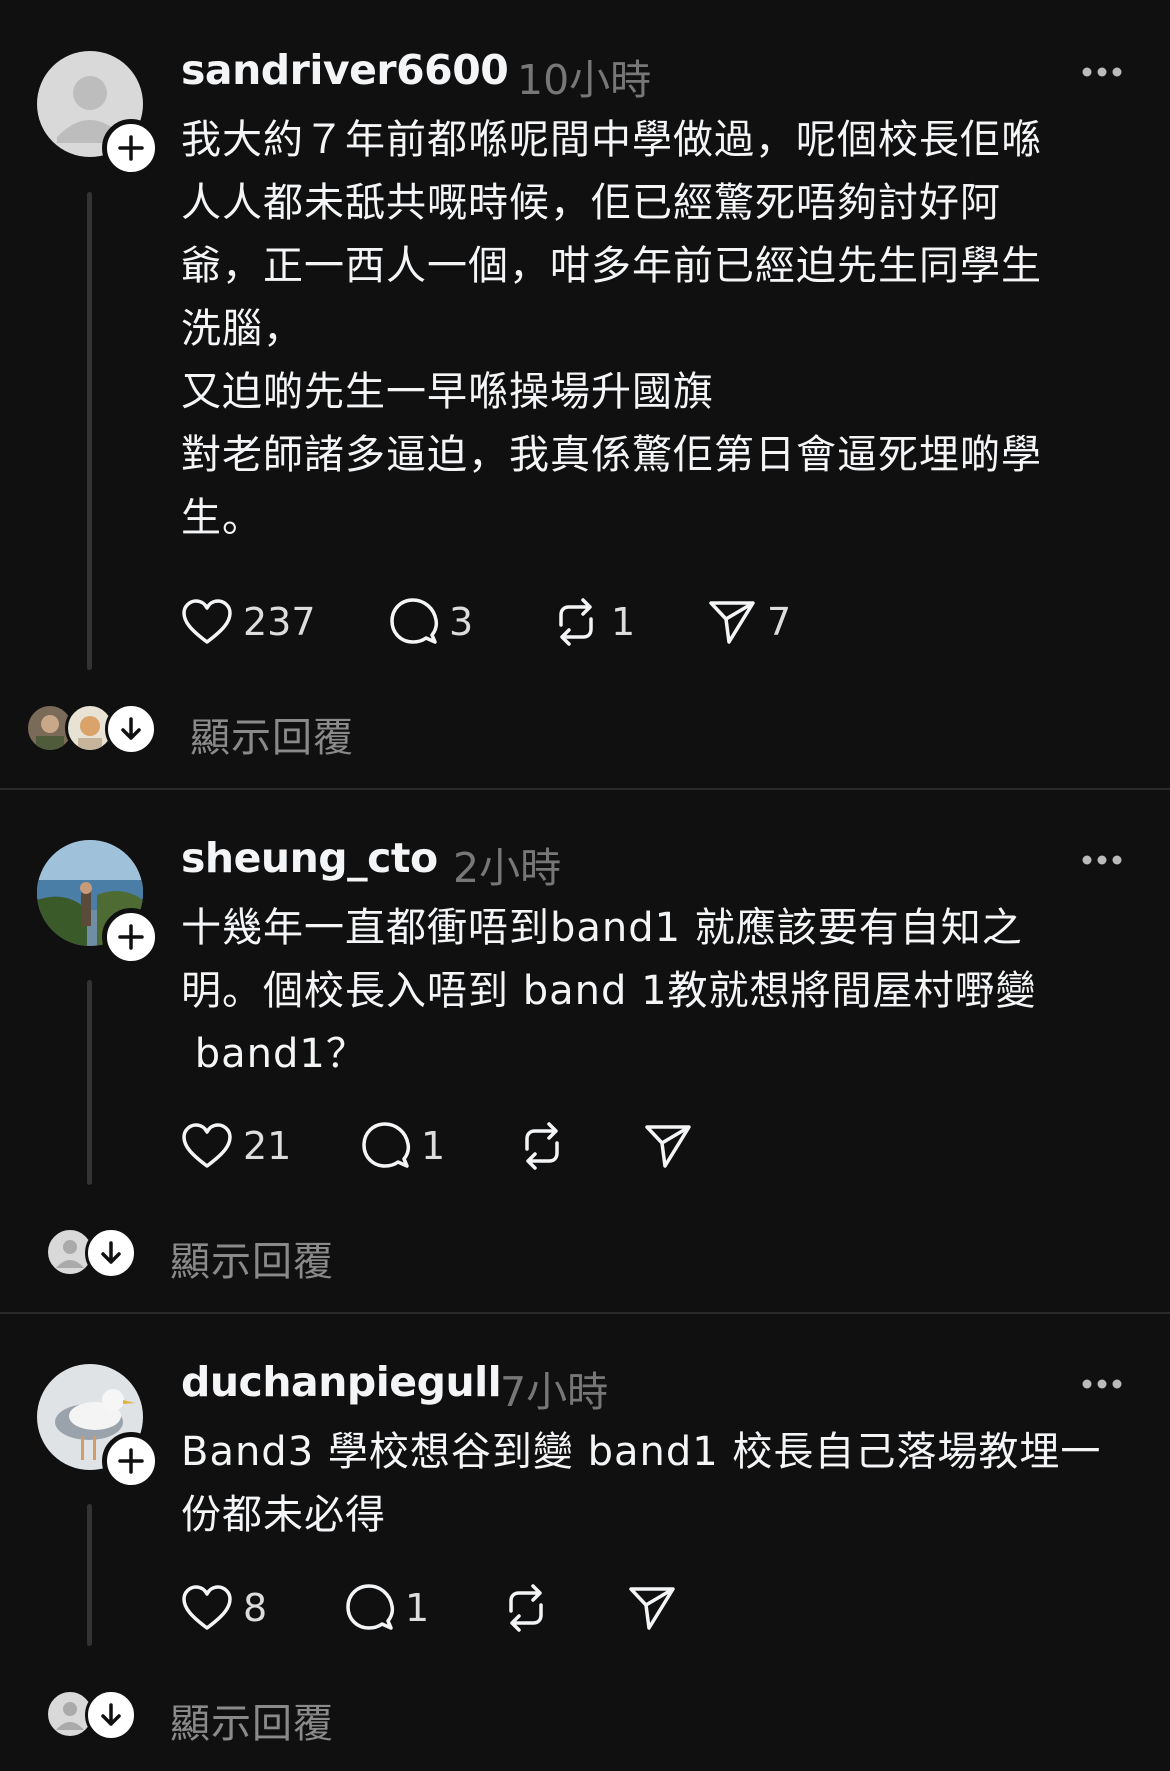  Describe the element at coordinates (345, 70) in the screenshot. I see `username: sandriver6600` at that location.